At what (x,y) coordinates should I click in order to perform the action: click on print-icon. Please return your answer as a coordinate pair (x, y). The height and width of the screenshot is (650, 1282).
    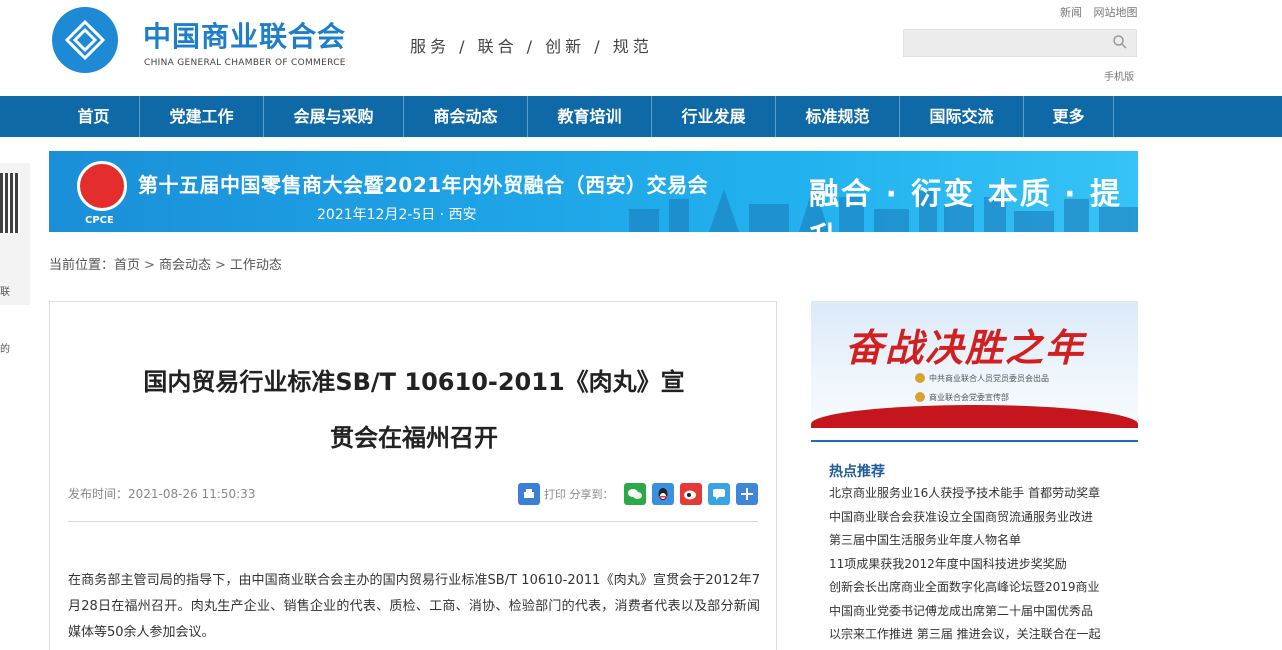
    Looking at the image, I should click on (529, 494).